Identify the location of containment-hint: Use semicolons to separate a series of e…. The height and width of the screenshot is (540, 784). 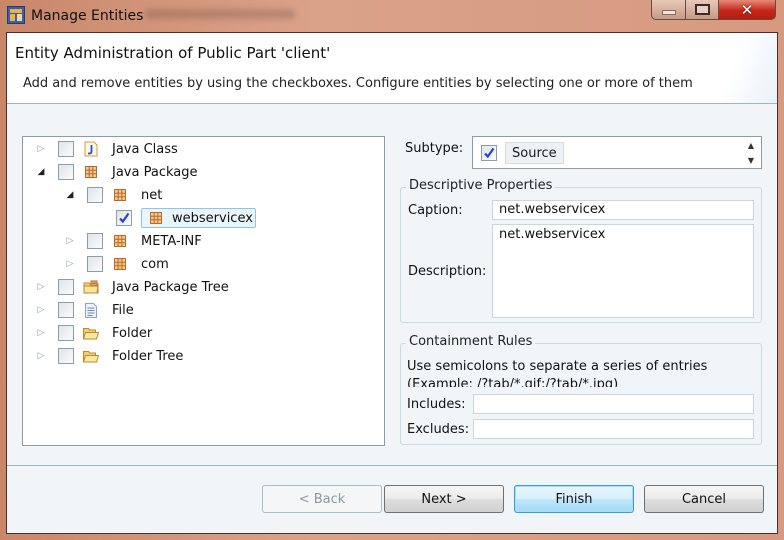
(557, 366).